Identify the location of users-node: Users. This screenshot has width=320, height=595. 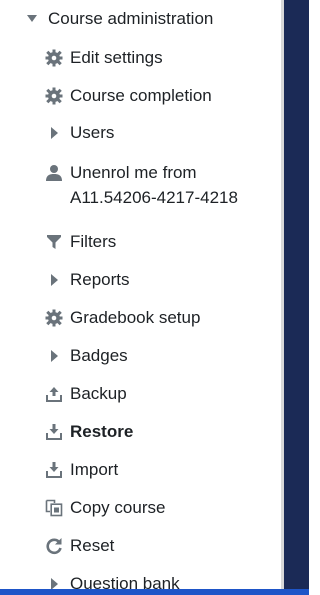
(79, 133).